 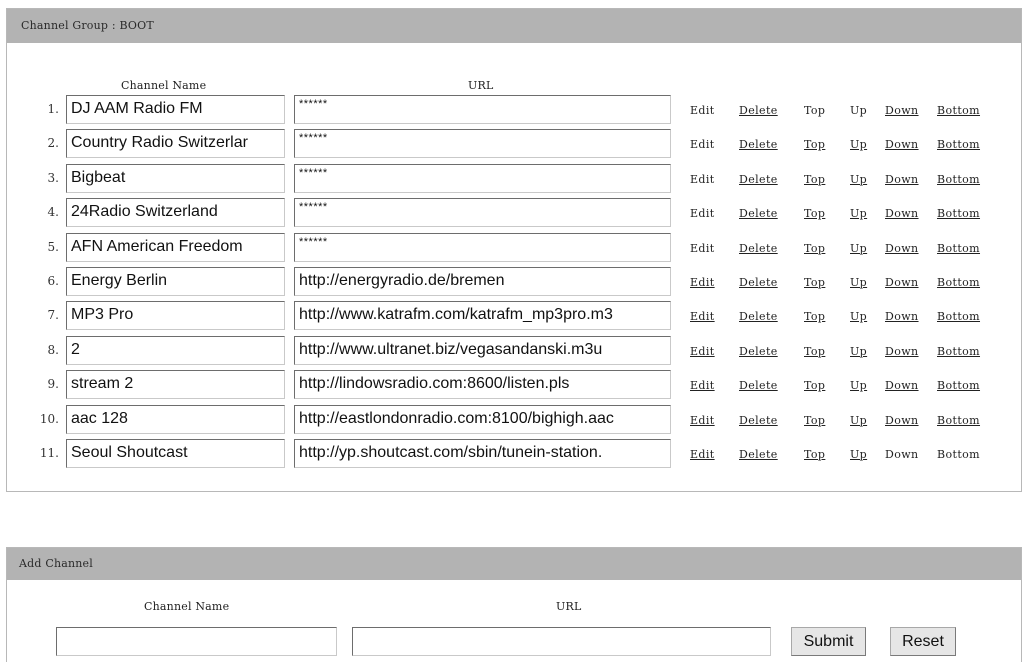 I want to click on channel-name-field: aac 128, so click(x=175, y=419).